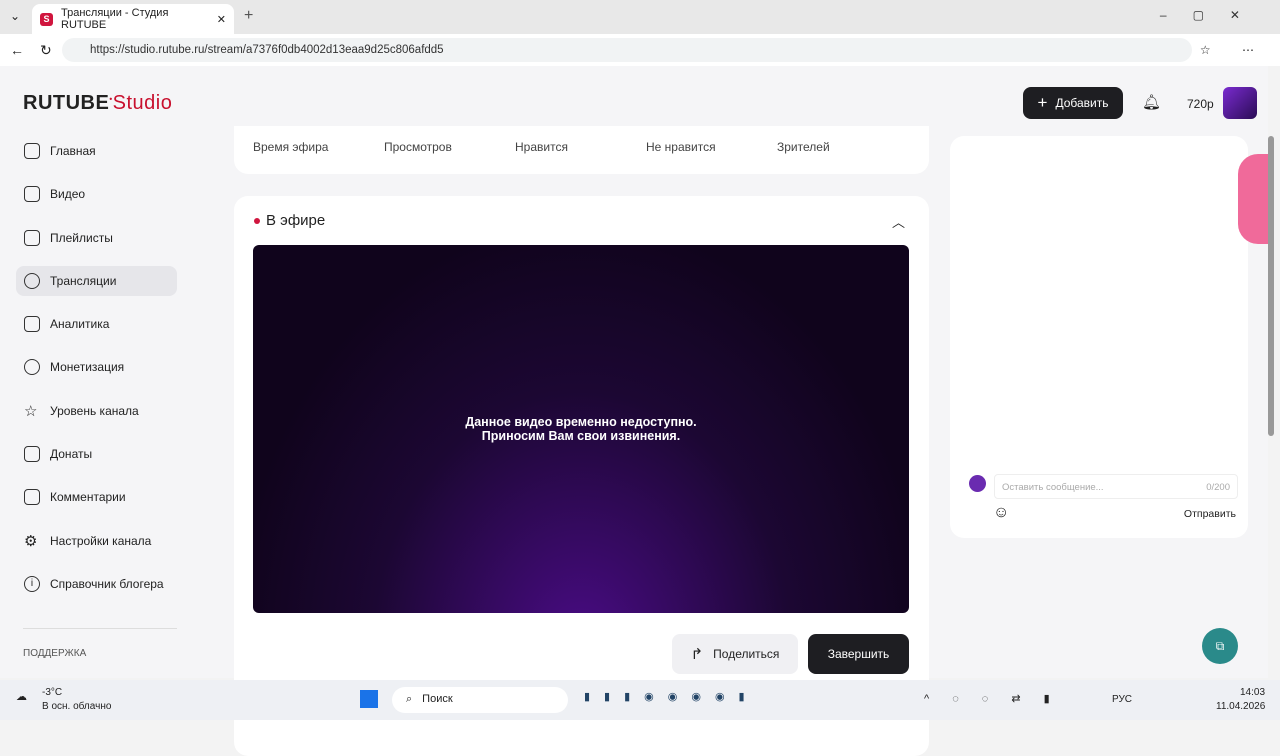 Image resolution: width=1280 pixels, height=756 pixels. I want to click on bell-icon: 🔔︎, so click(1151, 102).